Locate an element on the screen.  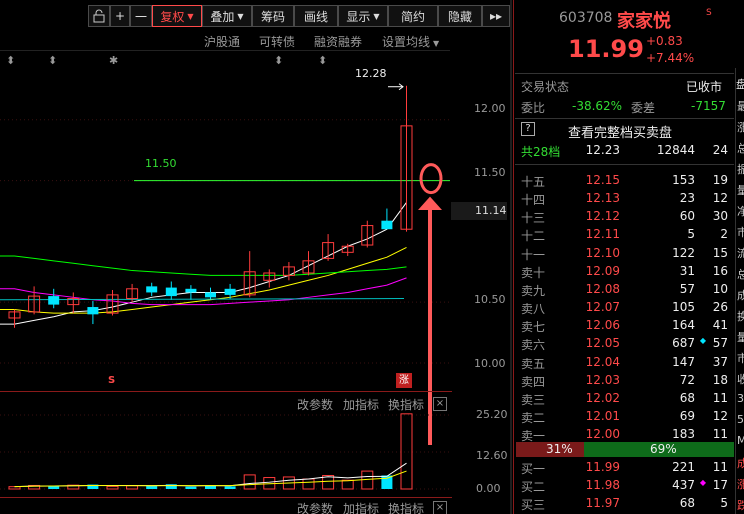
pane-divider is located at coordinates (511, 257).